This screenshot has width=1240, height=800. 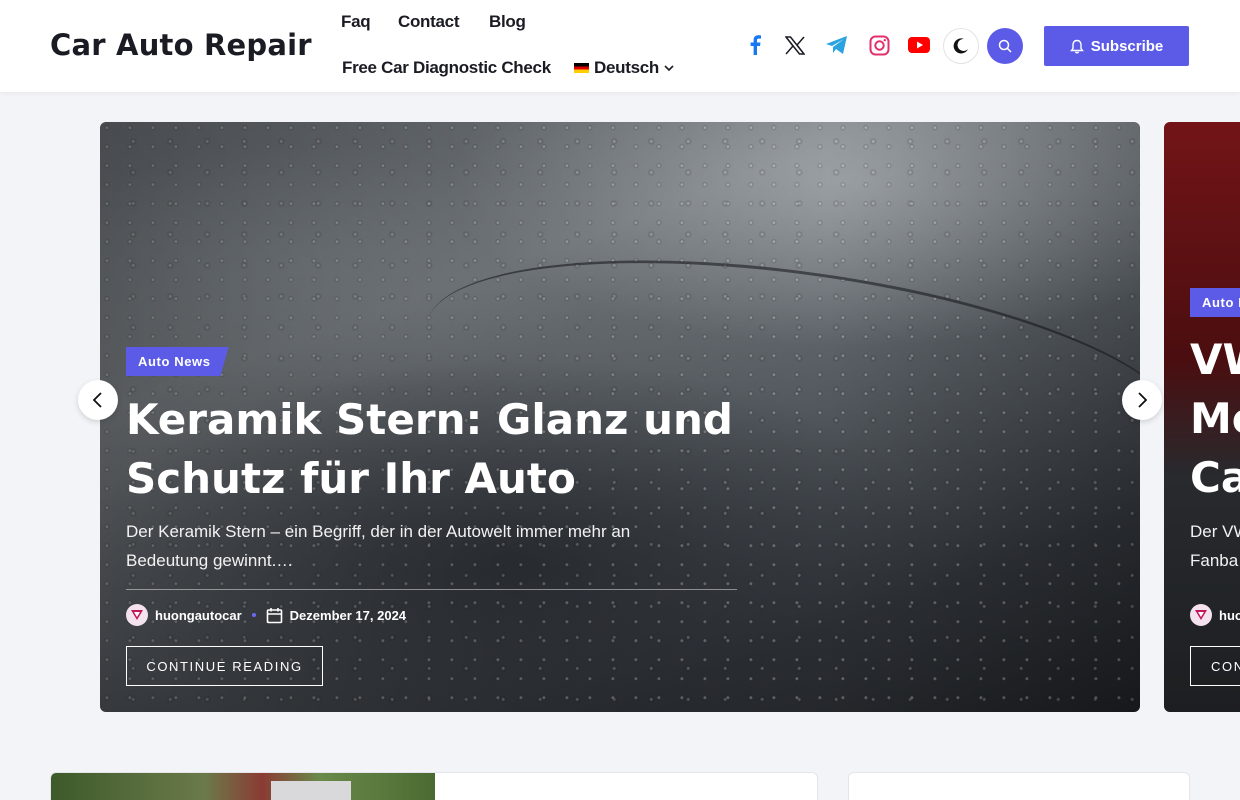 I want to click on bell-icon, so click(x=1076, y=46).